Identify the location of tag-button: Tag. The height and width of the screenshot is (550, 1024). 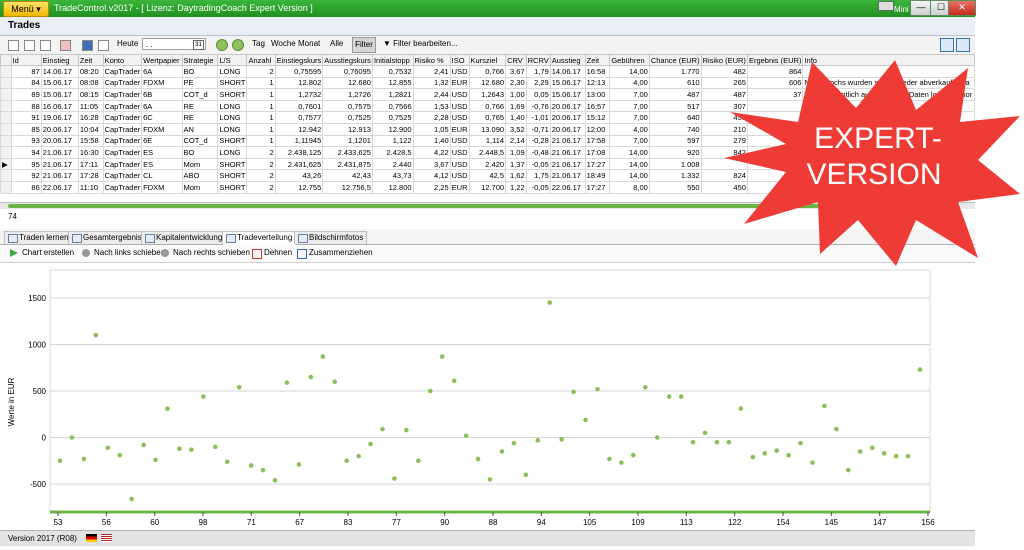
(258, 43).